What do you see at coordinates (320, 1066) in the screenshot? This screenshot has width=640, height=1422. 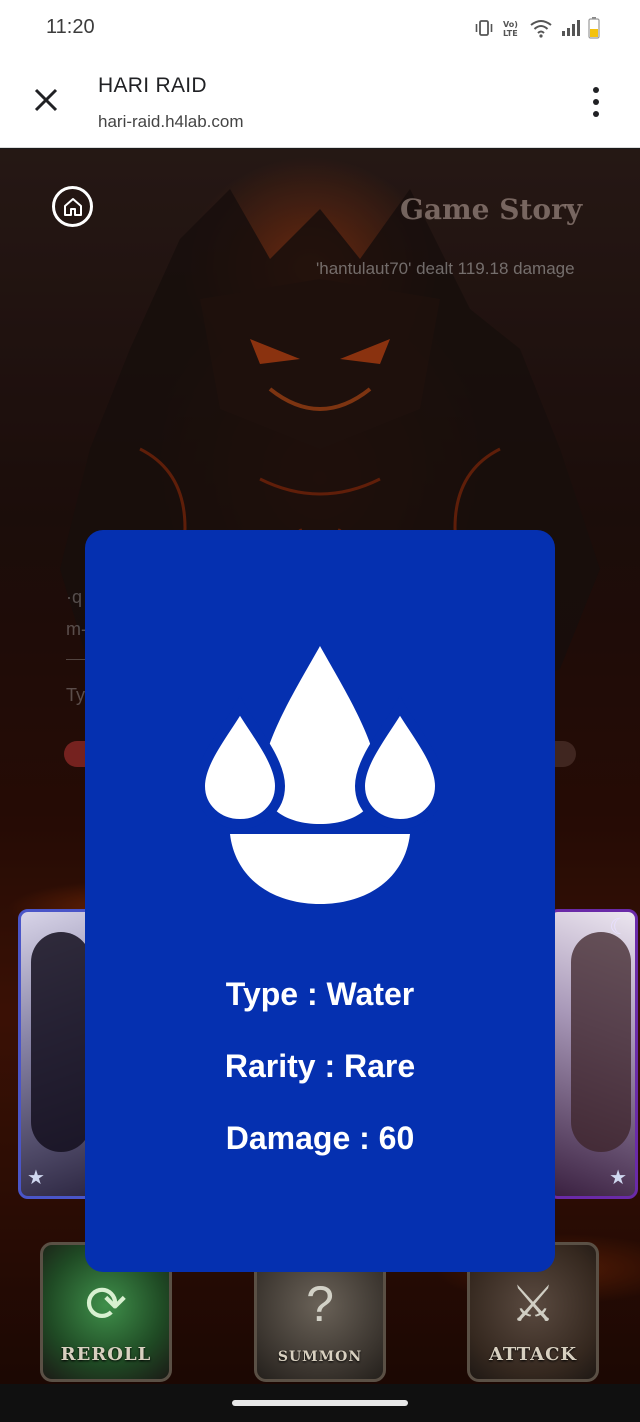 I see `card-rarity: Rarity : Rare` at bounding box center [320, 1066].